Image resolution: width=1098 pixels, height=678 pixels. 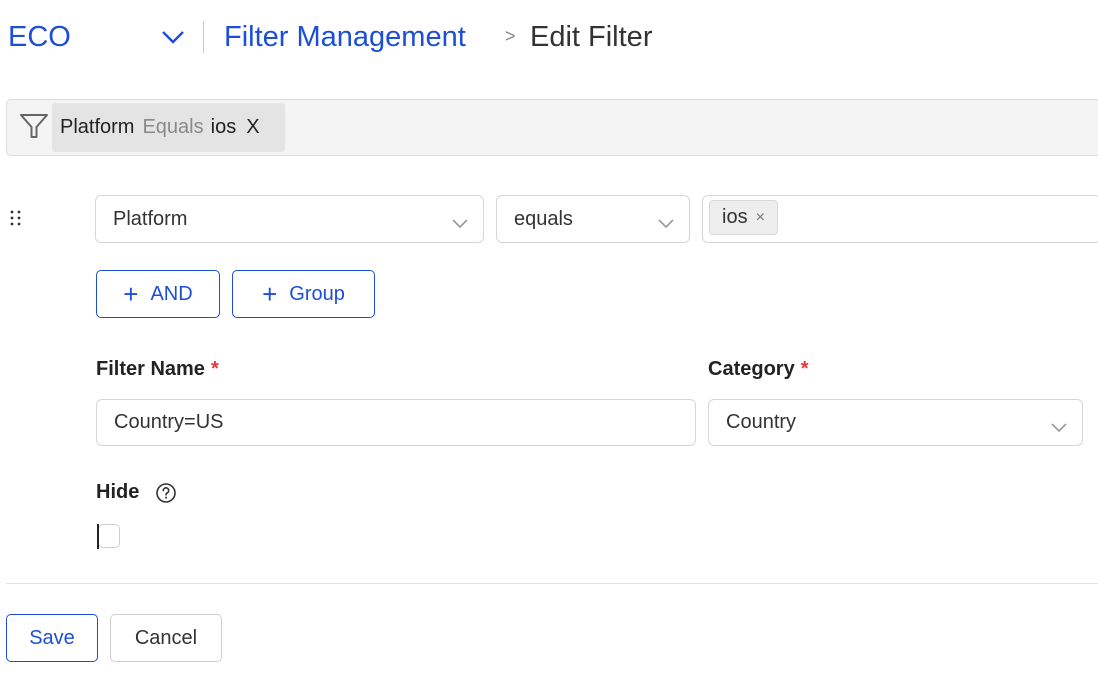 What do you see at coordinates (173, 127) in the screenshot?
I see `chip-operator: Equals` at bounding box center [173, 127].